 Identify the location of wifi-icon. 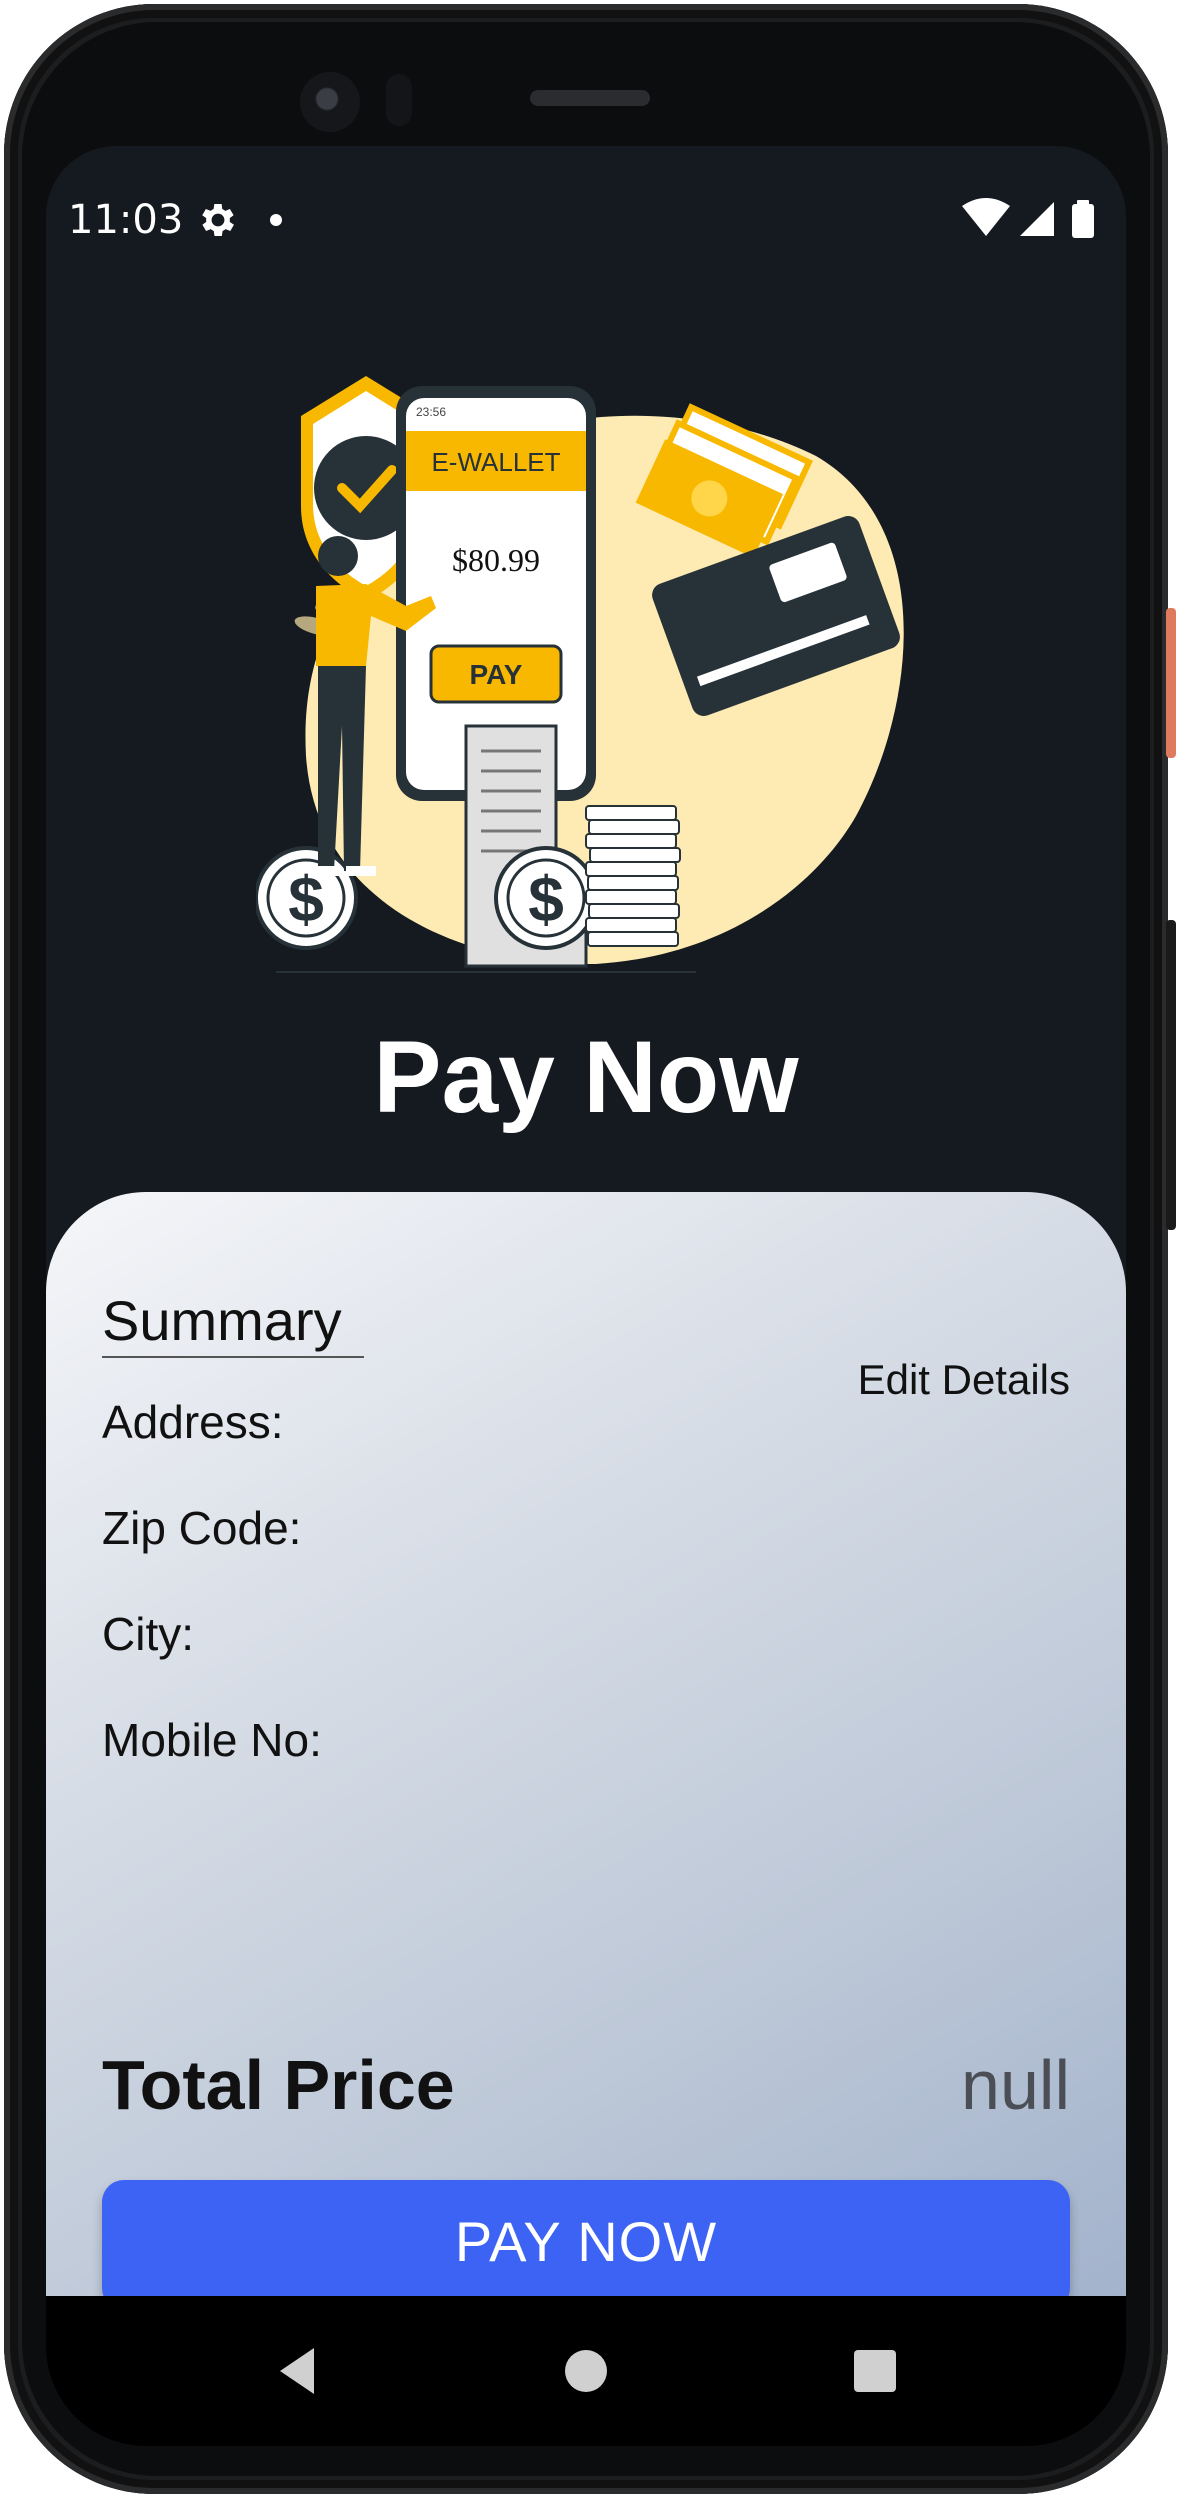
(986, 217).